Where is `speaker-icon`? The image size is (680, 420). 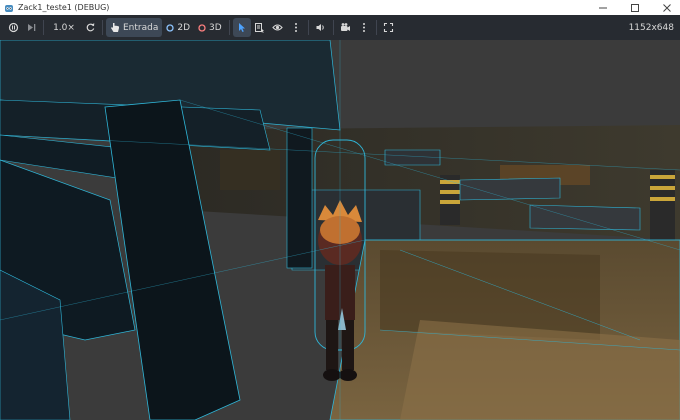 speaker-icon is located at coordinates (320, 27).